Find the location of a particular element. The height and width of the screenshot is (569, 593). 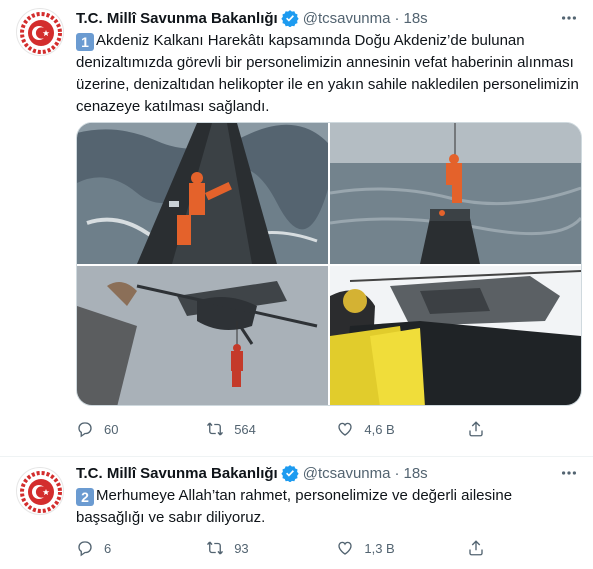

reply-button: 6 is located at coordinates (141, 548).